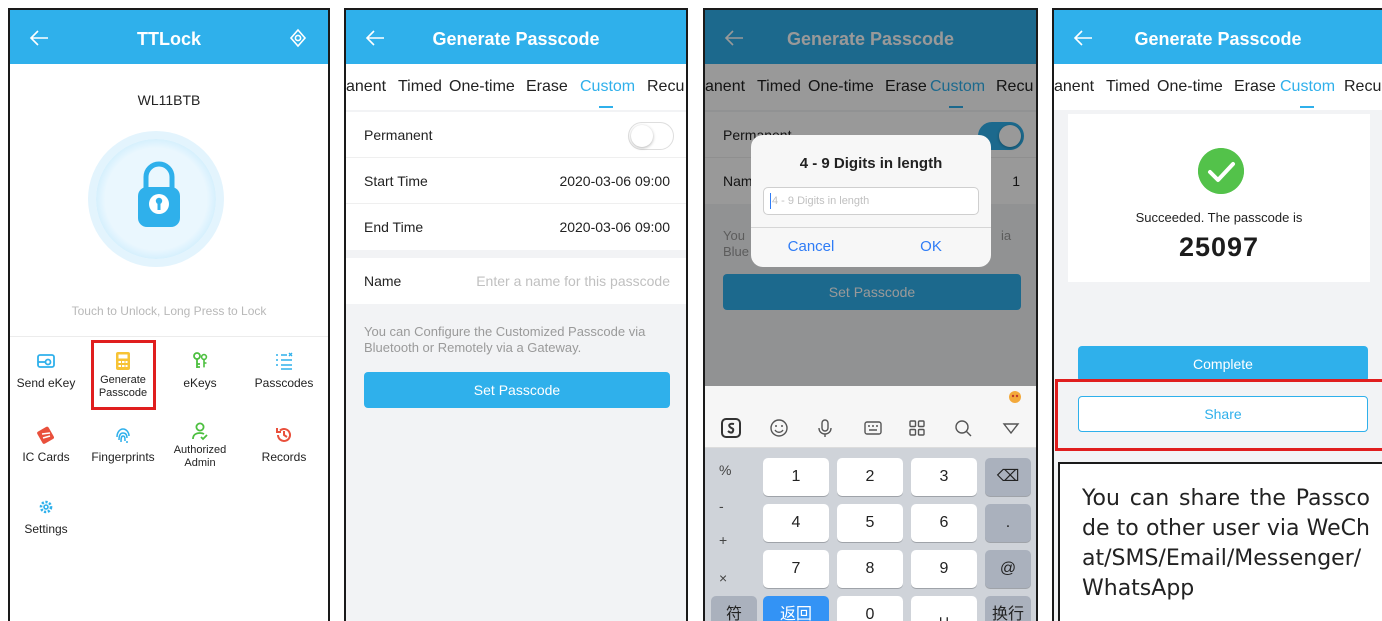  Describe the element at coordinates (917, 428) in the screenshot. I see `apps-grid-icon` at that location.